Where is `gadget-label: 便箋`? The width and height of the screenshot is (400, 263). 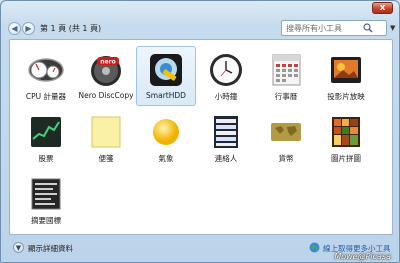 gadget-label: 便箋 is located at coordinates (106, 158).